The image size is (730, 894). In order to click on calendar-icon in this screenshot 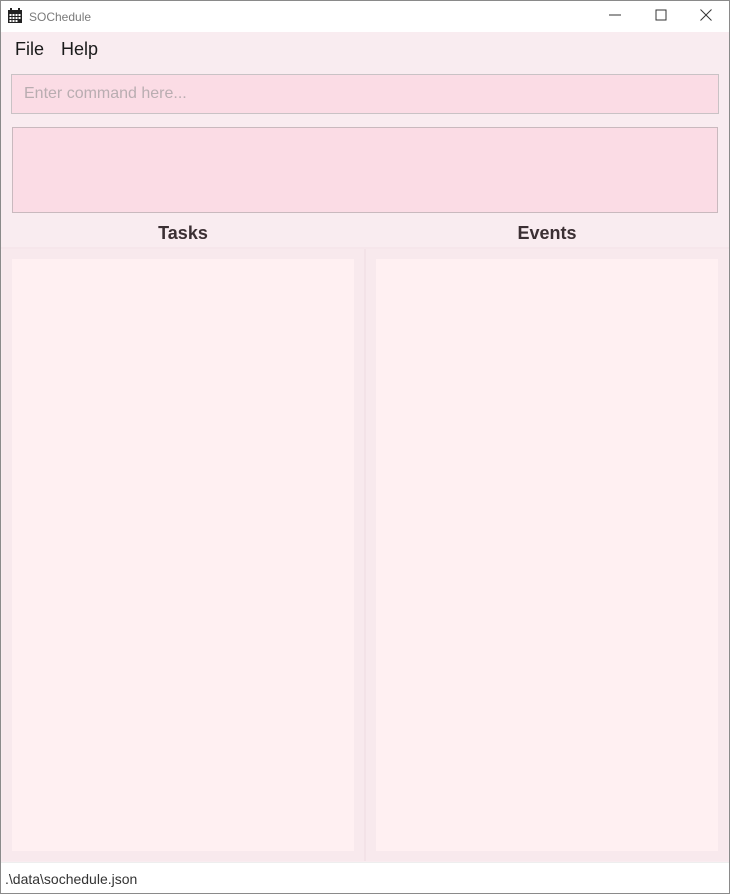, I will do `click(15, 16)`.